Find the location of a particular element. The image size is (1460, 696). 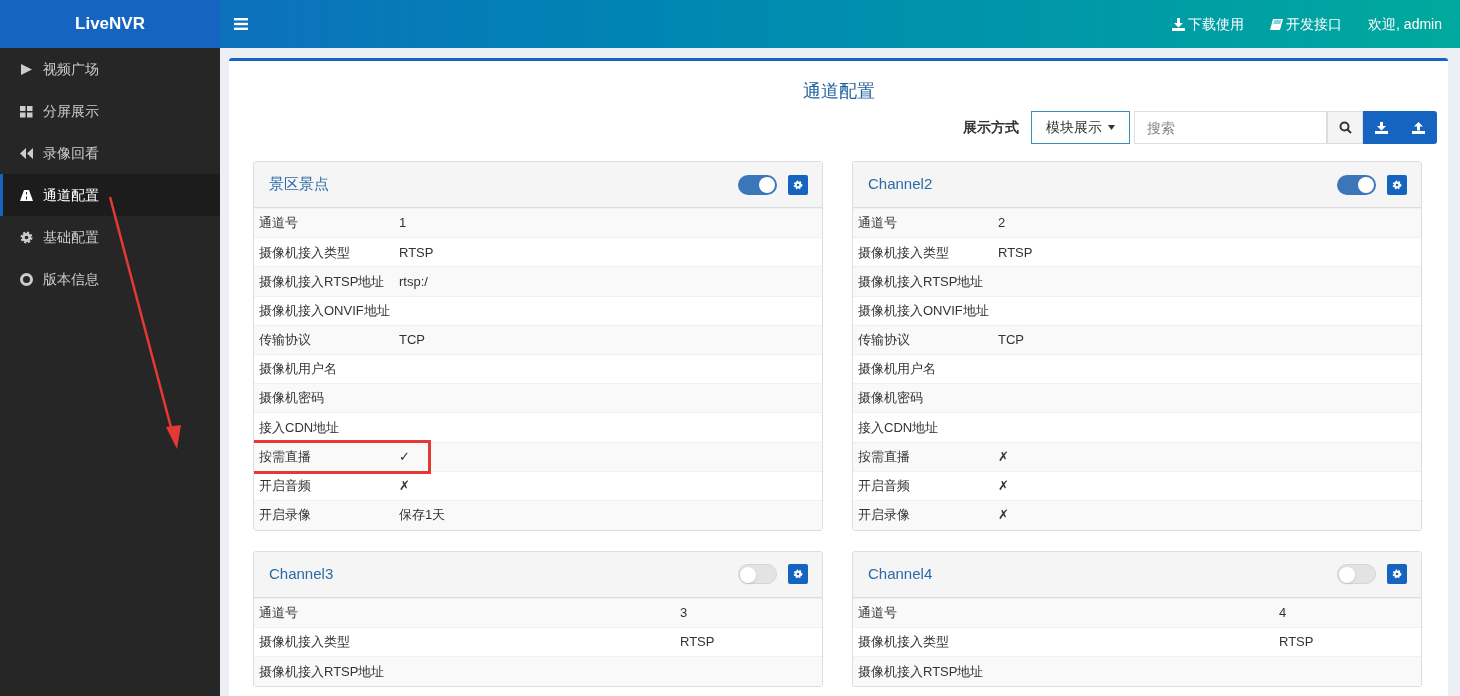

search-field: 搜索 is located at coordinates (1230, 127).